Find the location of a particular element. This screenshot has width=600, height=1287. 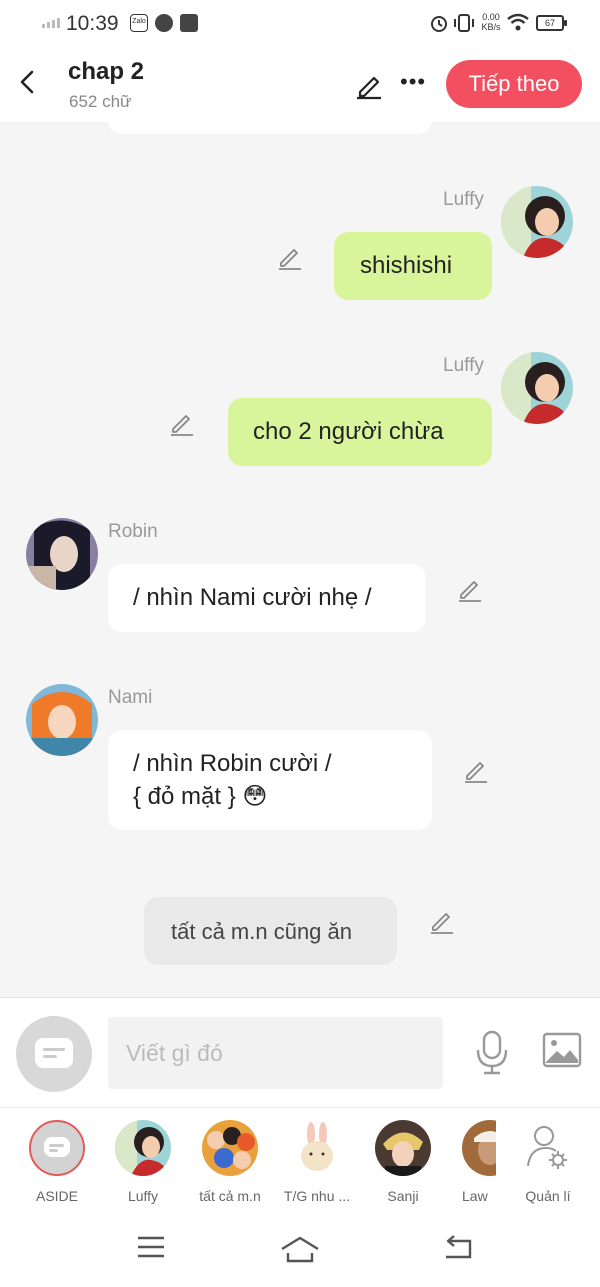

compass-icon is located at coordinates (164, 23).